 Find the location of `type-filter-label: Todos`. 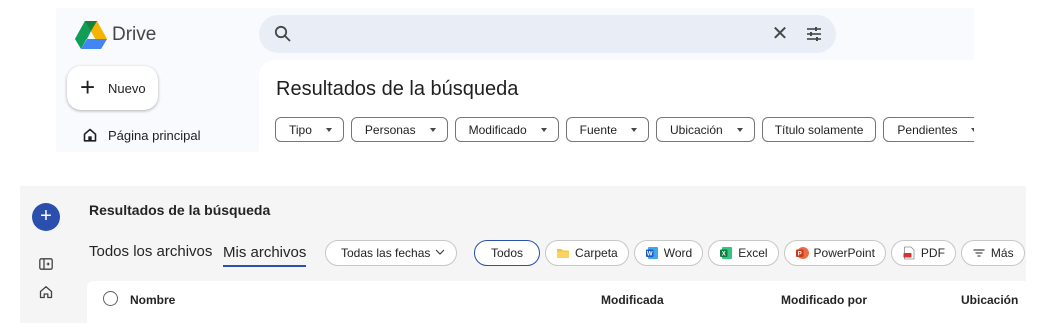

type-filter-label: Todos is located at coordinates (507, 253).